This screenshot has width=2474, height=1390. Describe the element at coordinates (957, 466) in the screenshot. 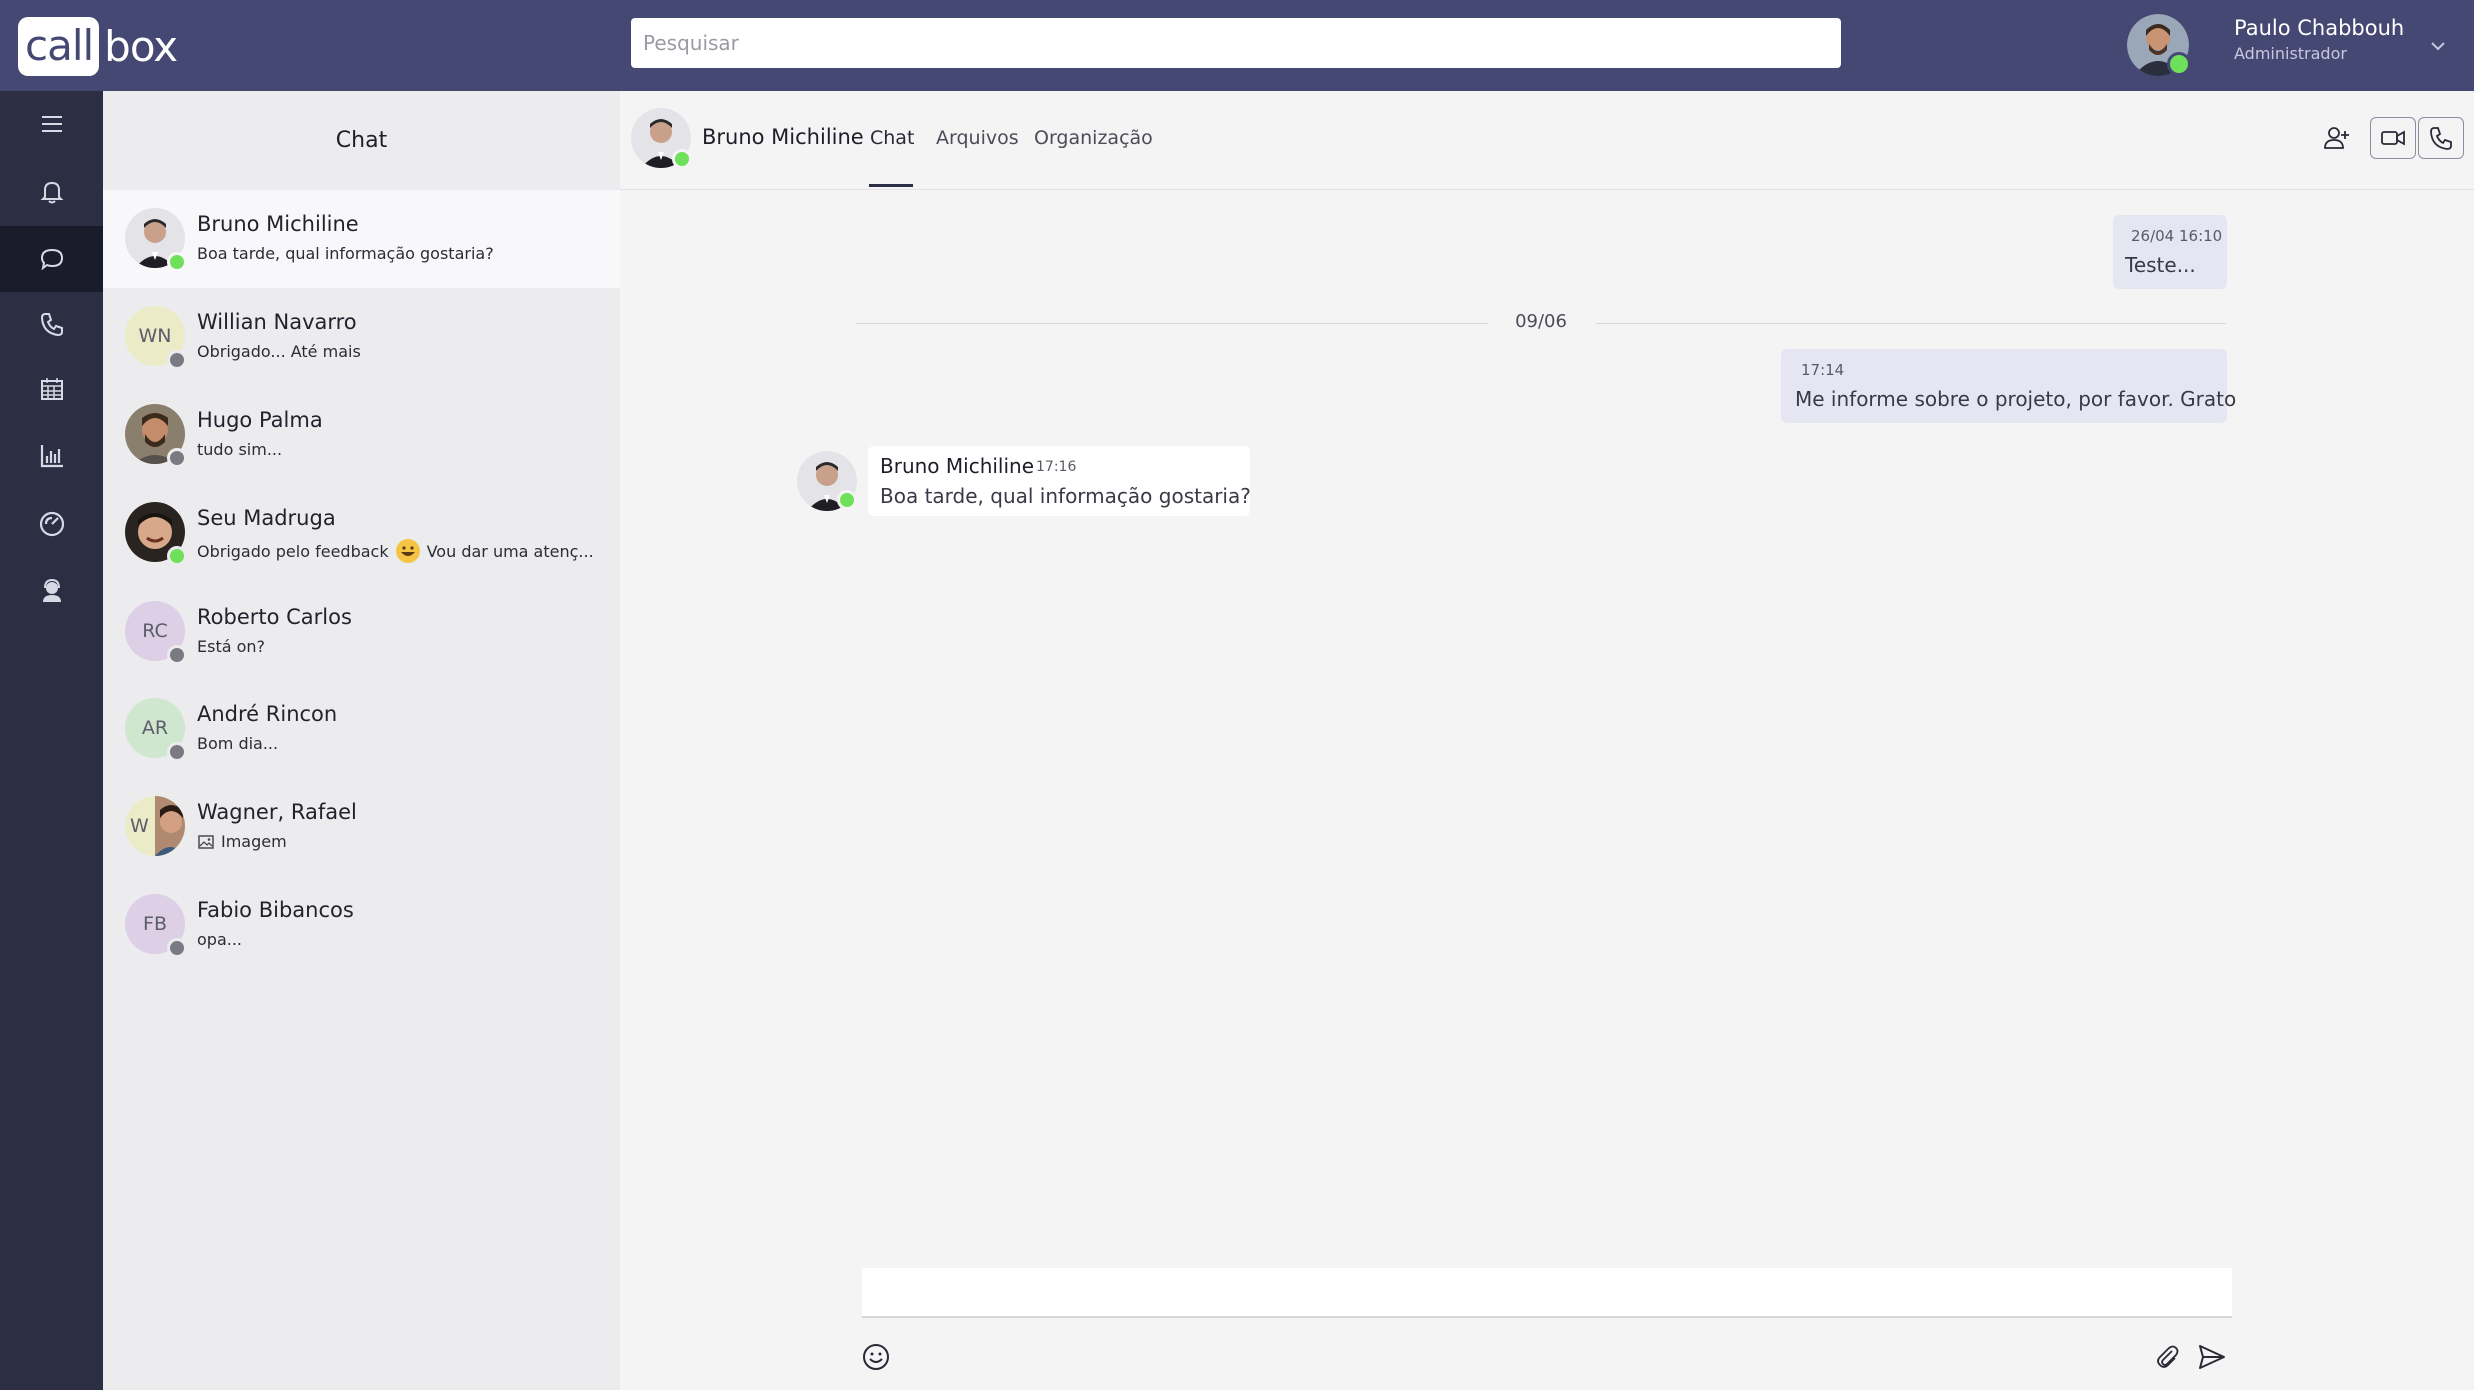

I see `message-sender-name: Bruno Michiline` at that location.